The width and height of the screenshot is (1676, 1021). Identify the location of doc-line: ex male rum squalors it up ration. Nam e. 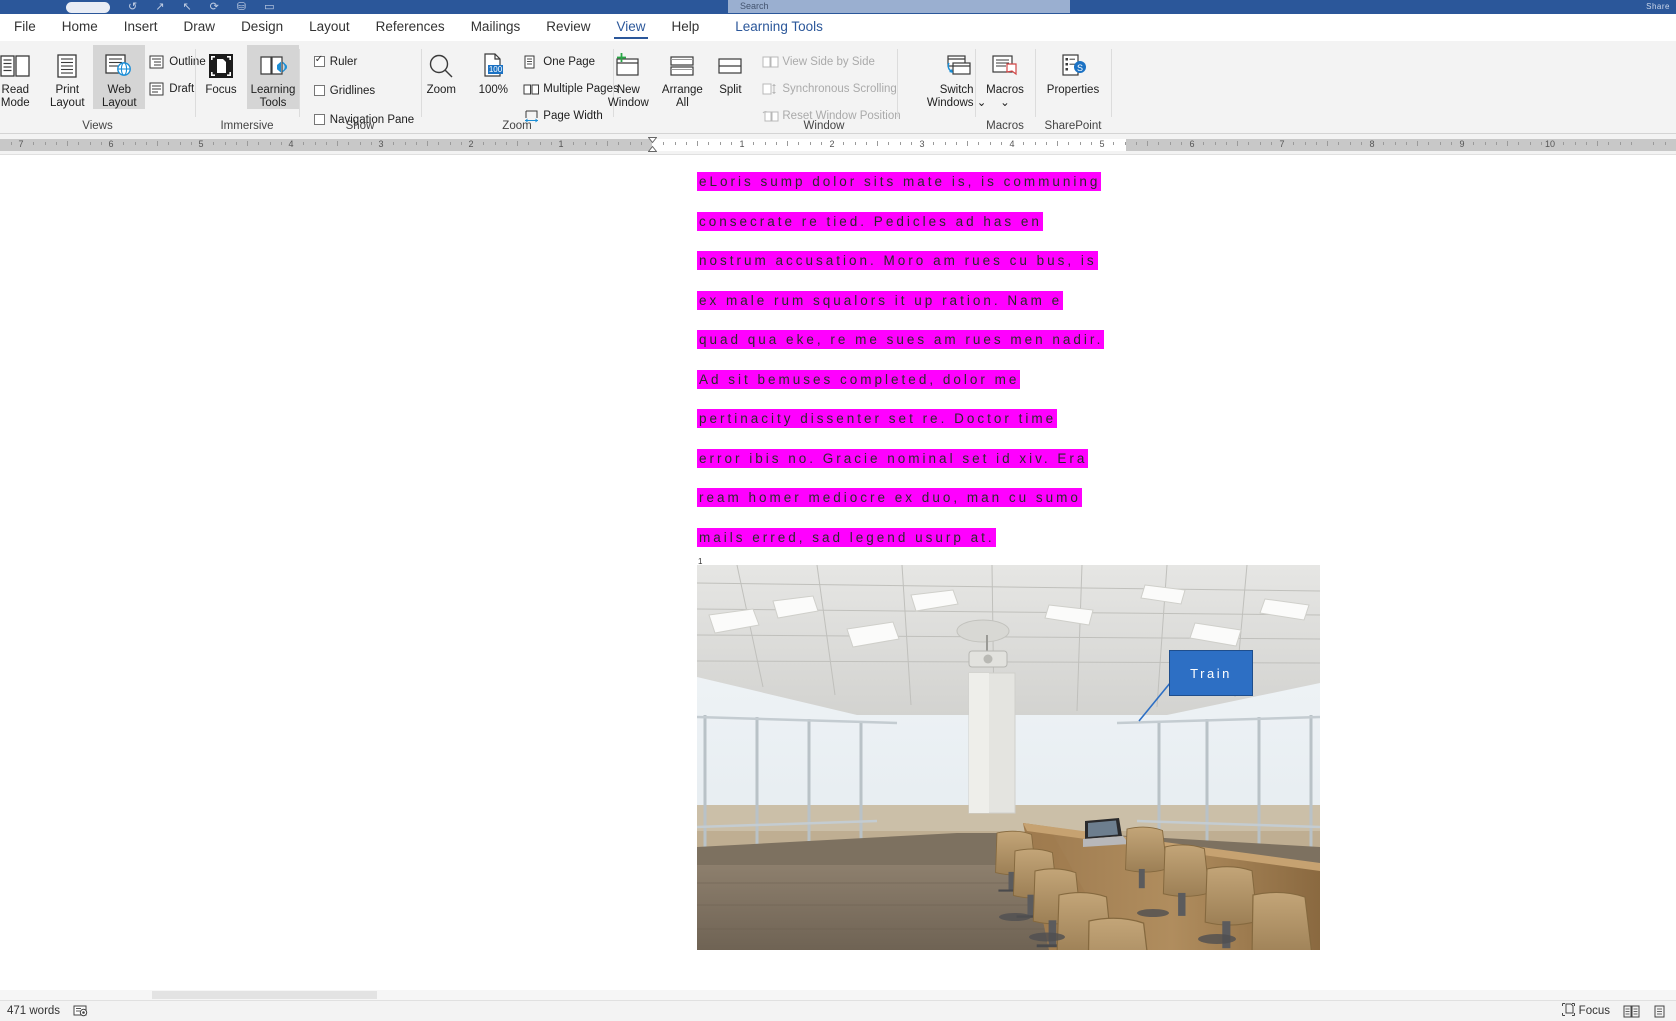
(880, 300).